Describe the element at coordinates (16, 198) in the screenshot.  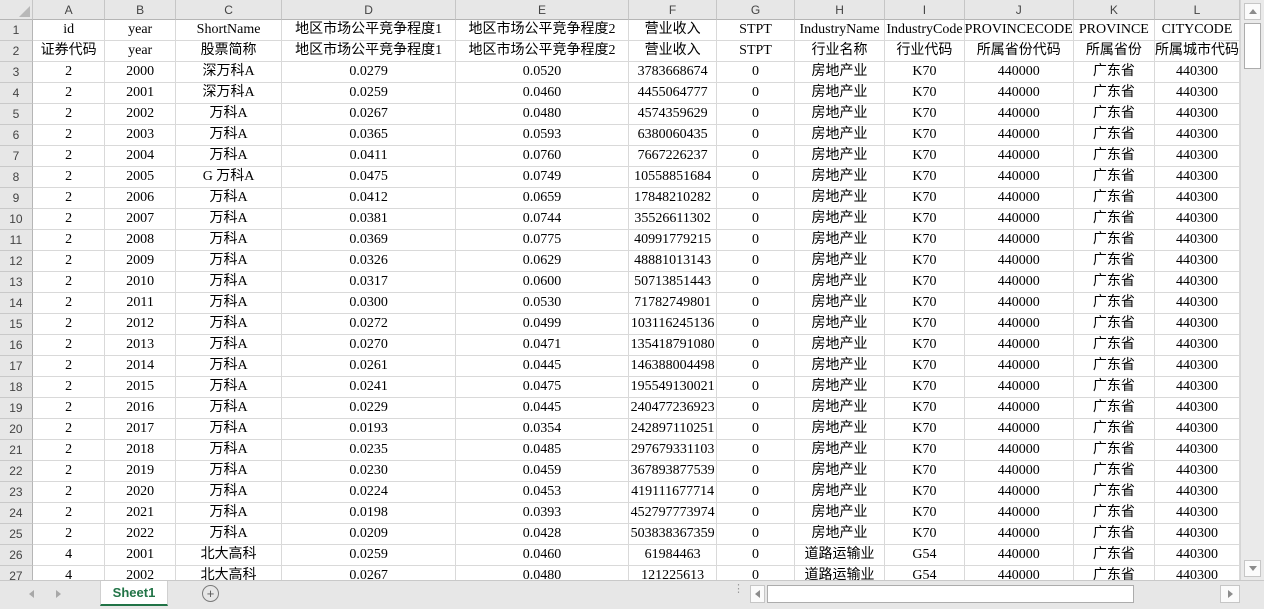
I see `row-header-9: 9` at that location.